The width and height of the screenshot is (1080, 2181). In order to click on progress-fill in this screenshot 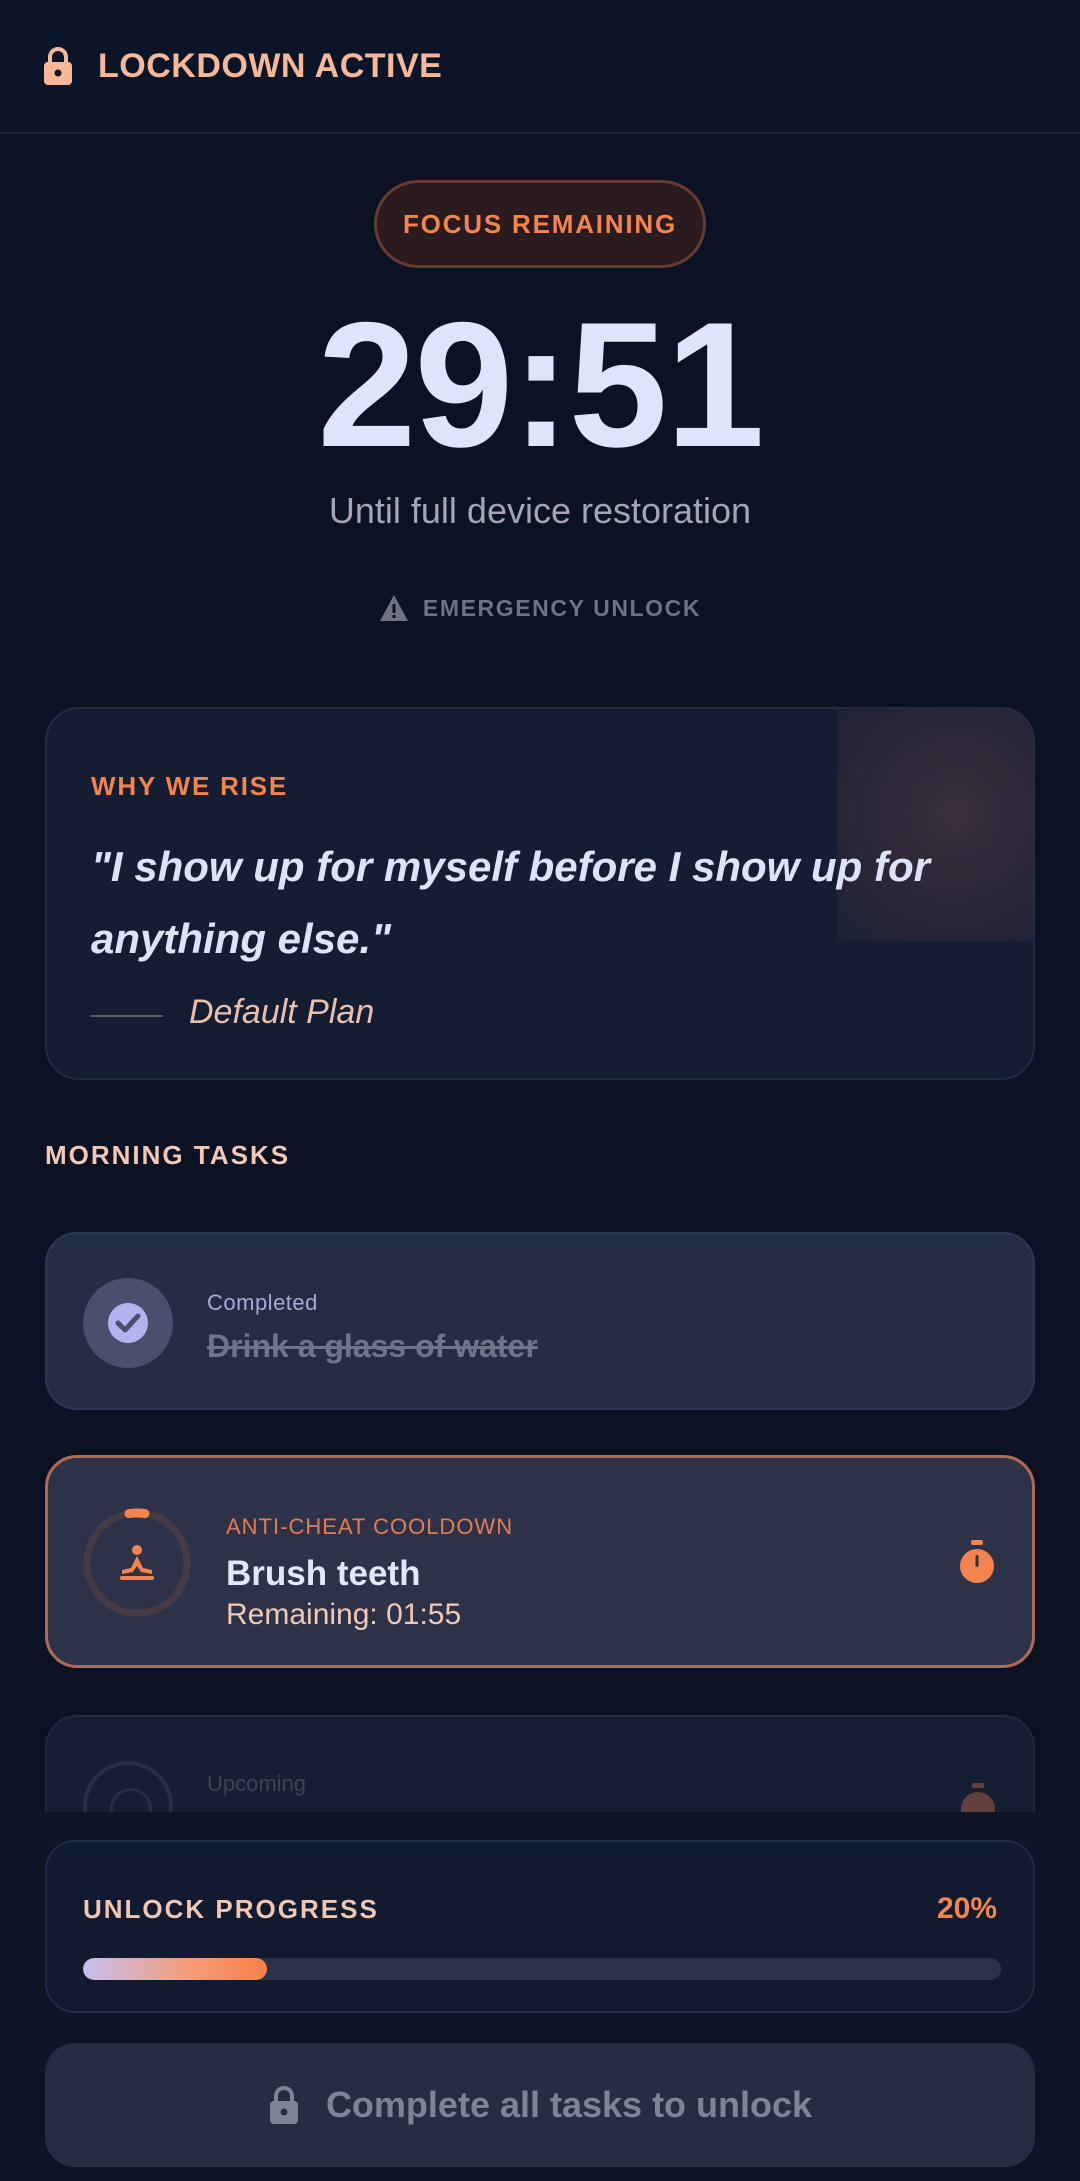, I will do `click(175, 1969)`.